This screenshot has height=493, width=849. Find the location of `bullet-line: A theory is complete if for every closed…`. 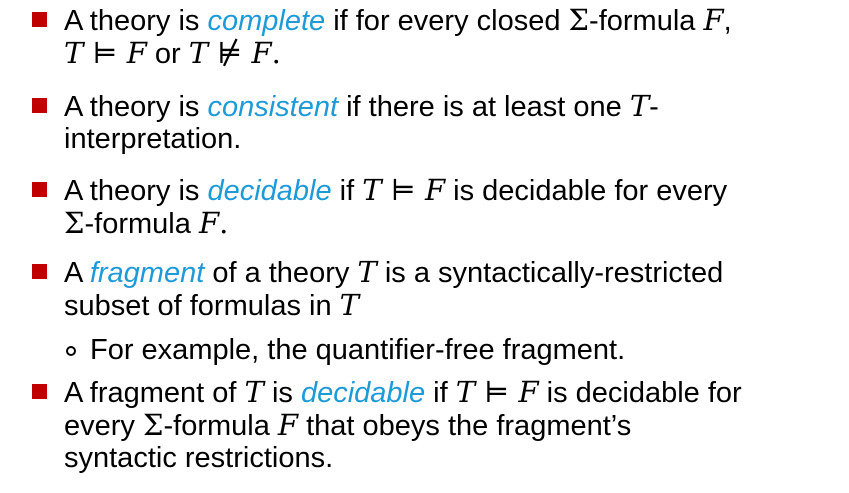

bullet-line: A theory is complete if for every closed… is located at coordinates (454, 20).